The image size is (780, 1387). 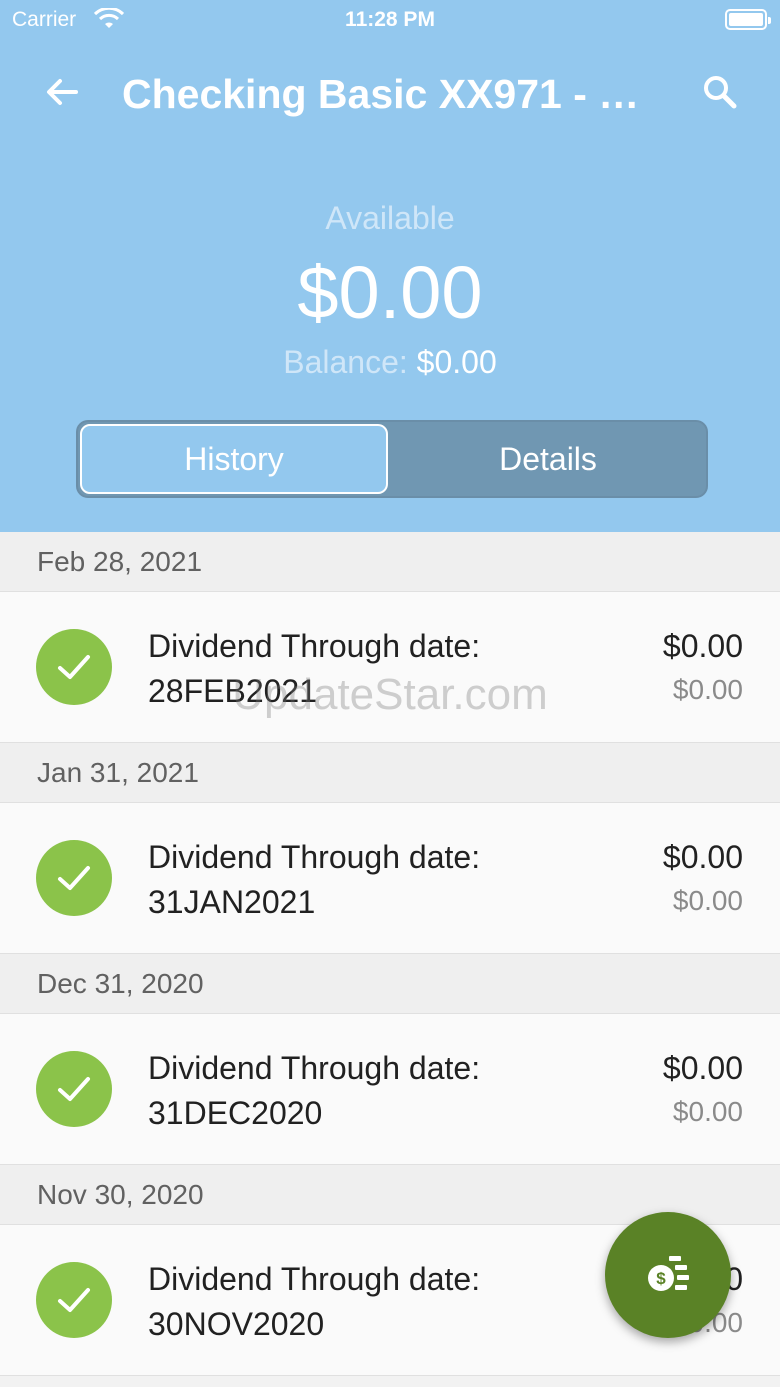 What do you see at coordinates (232, 902) in the screenshot?
I see `transaction-desc-line2: 31JAN2021` at bounding box center [232, 902].